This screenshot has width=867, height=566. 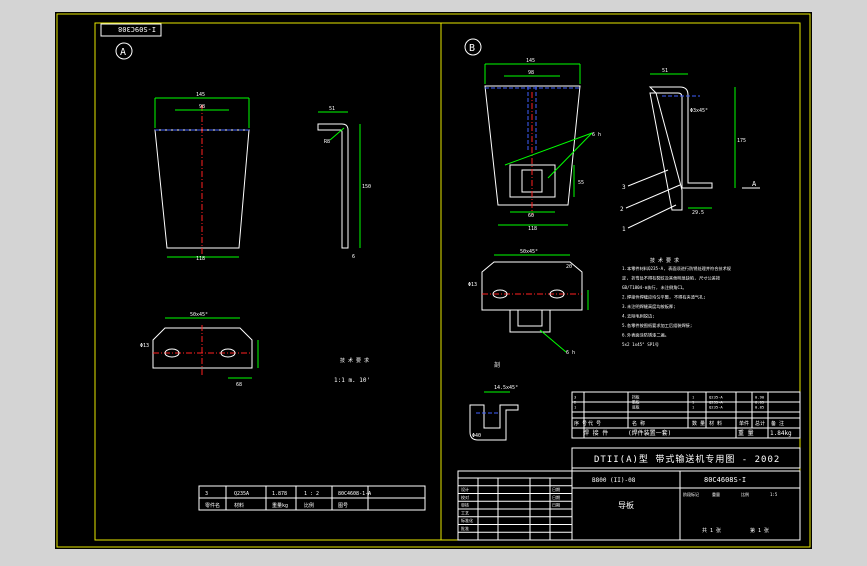 What do you see at coordinates (202, 107) in the screenshot?
I see `dim-a-inner-text: 98` at bounding box center [202, 107].